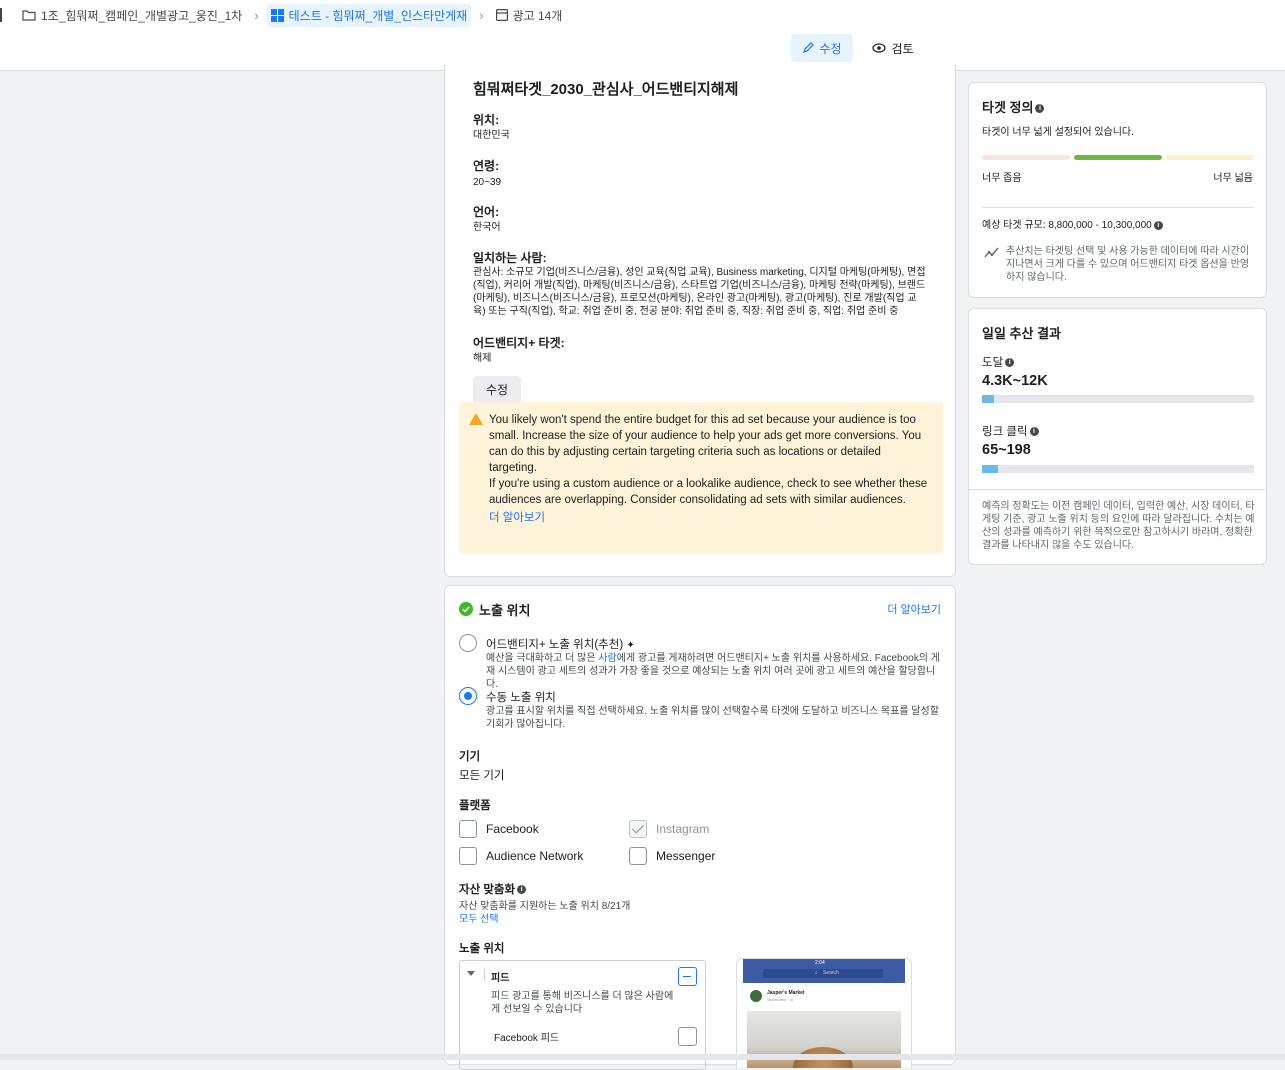 The width and height of the screenshot is (1285, 1070). Describe the element at coordinates (501, 15) in the screenshot. I see `ad-icon` at that location.